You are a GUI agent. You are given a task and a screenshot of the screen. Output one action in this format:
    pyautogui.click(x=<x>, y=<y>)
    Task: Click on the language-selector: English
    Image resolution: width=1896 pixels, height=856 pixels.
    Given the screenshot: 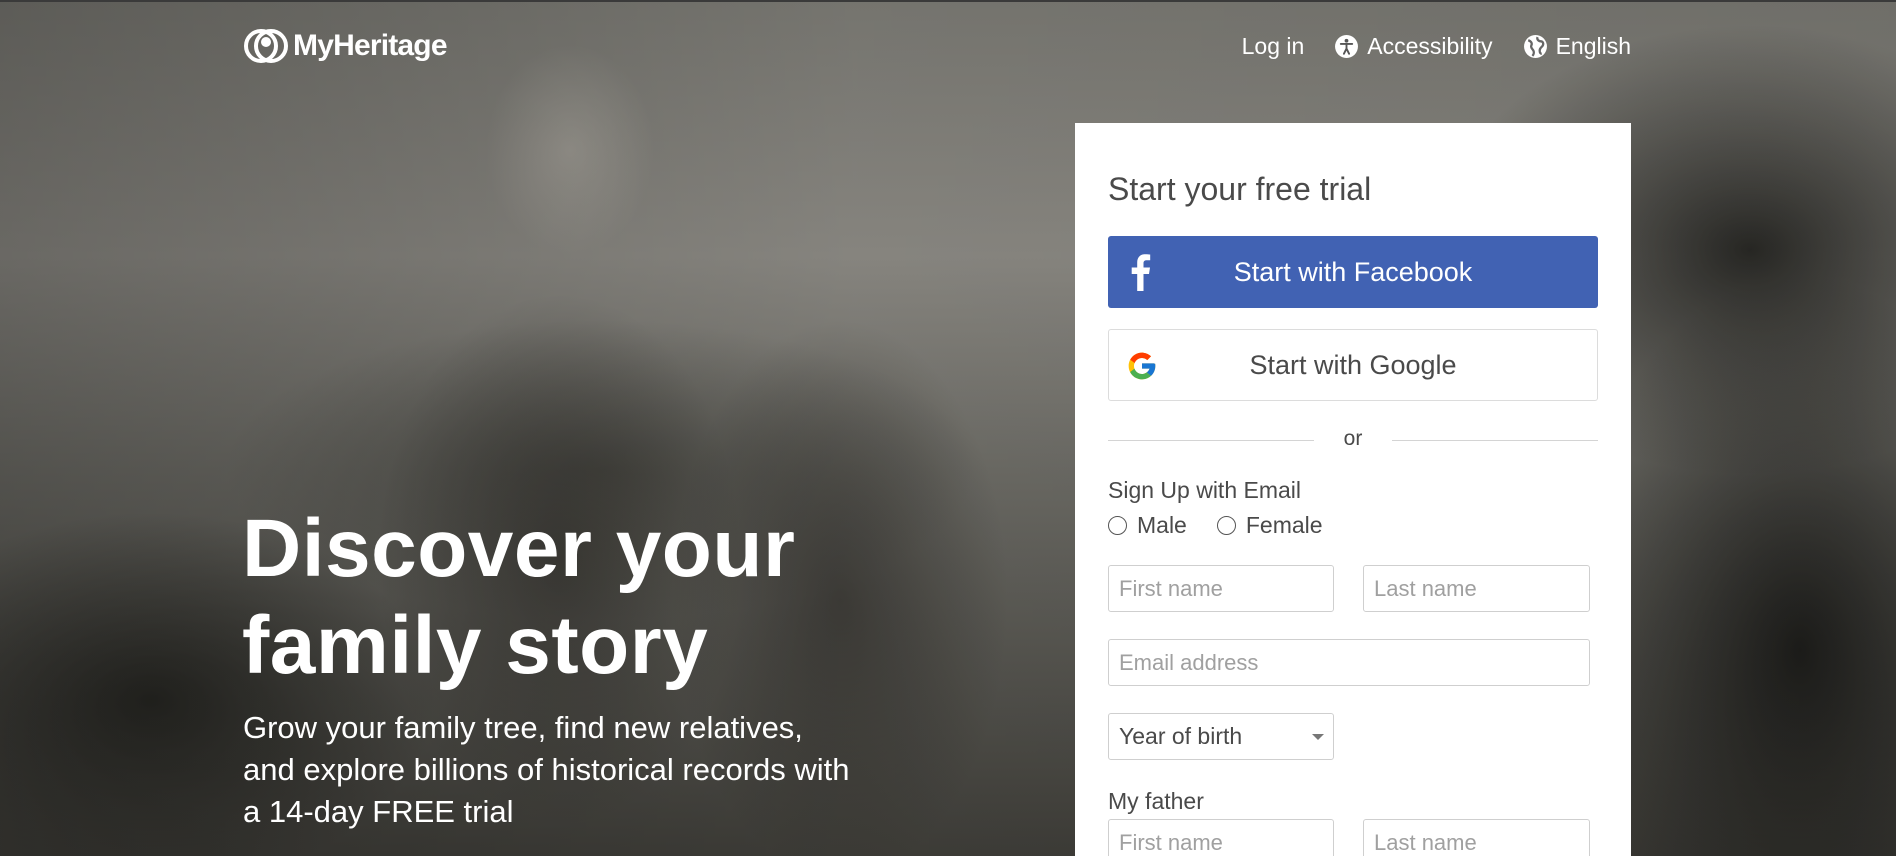 What is the action you would take?
    pyautogui.click(x=1577, y=46)
    